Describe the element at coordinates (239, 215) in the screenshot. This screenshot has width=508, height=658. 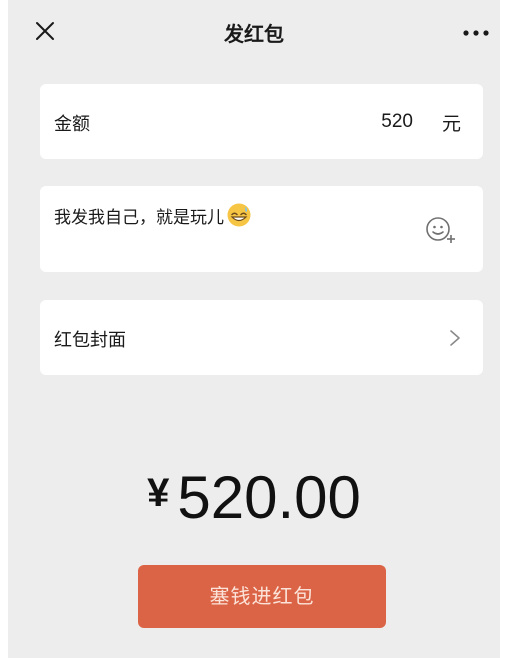
I see `grinning-sweat-emoji-icon` at that location.